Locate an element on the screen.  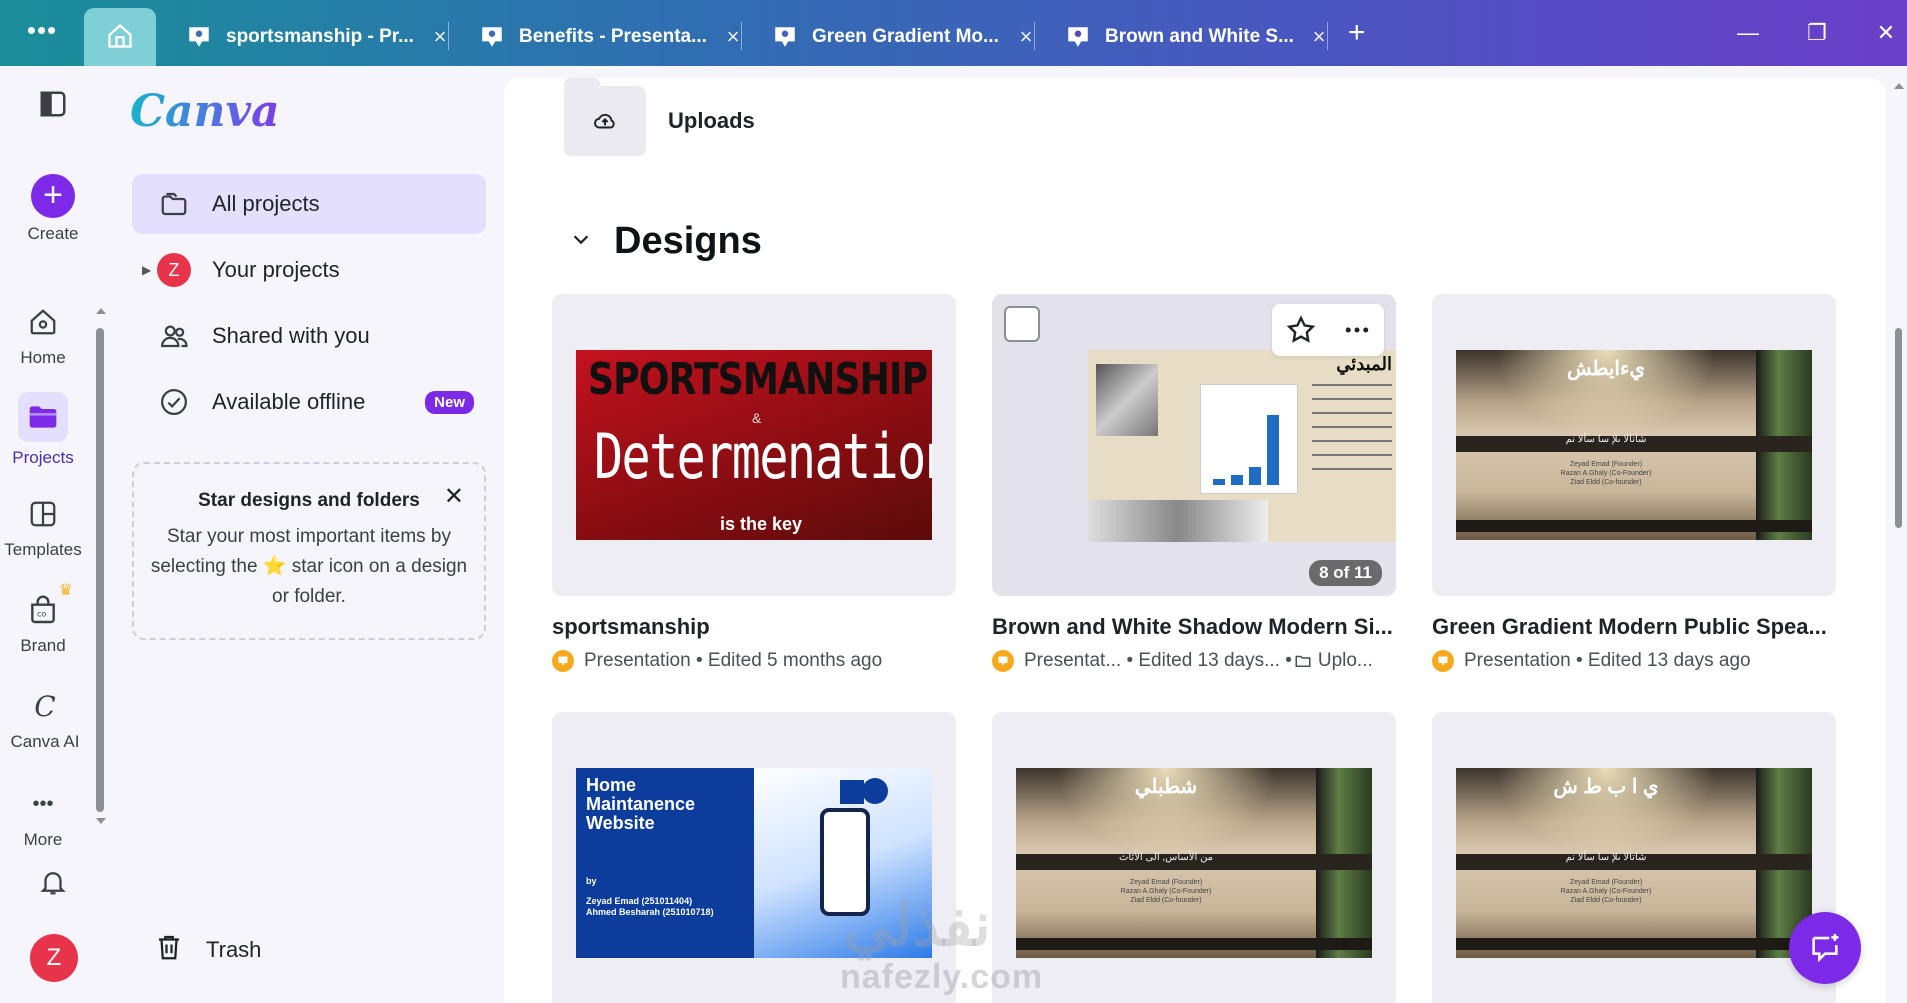
card-actions is located at coordinates (1328, 330).